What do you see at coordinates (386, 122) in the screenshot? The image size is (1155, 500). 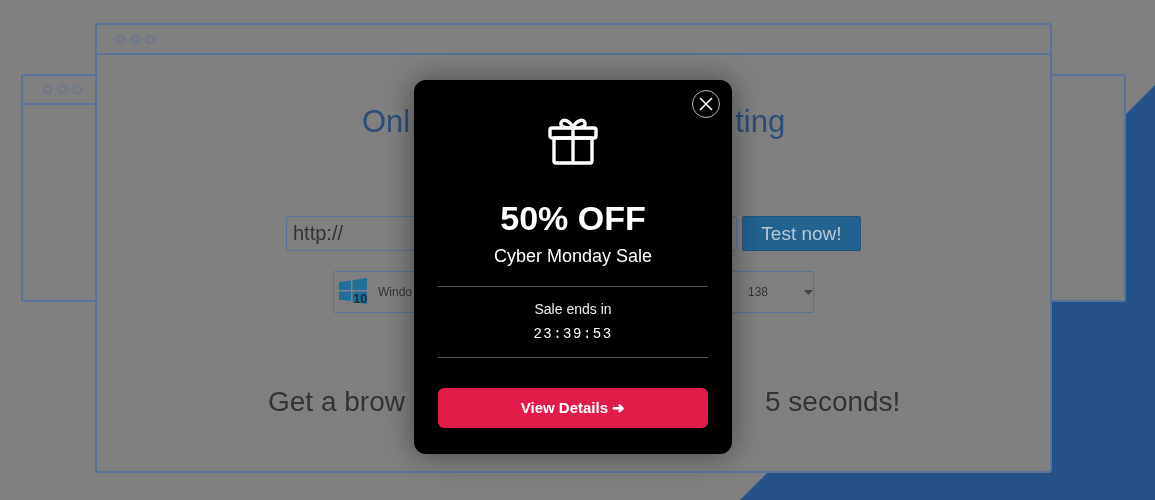 I see `page-heading: Onl` at bounding box center [386, 122].